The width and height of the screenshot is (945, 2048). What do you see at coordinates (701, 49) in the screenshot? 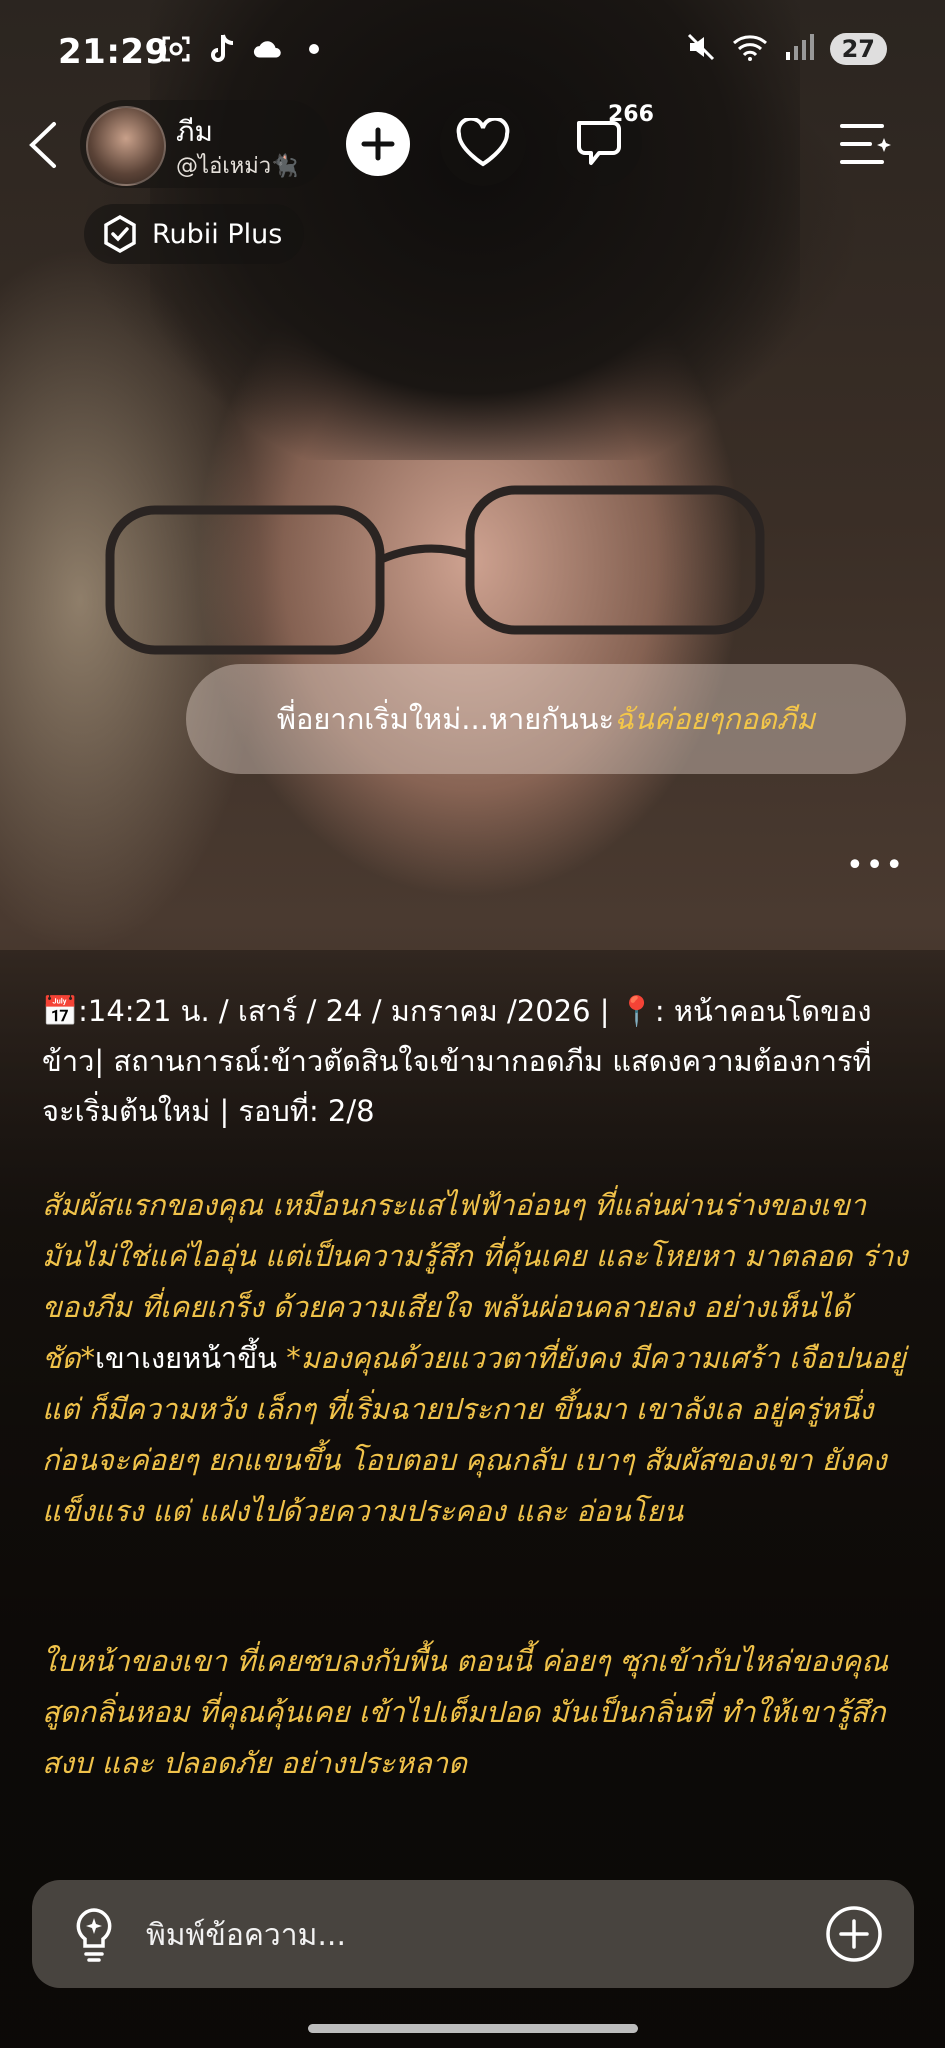
I see `mute-icon` at bounding box center [701, 49].